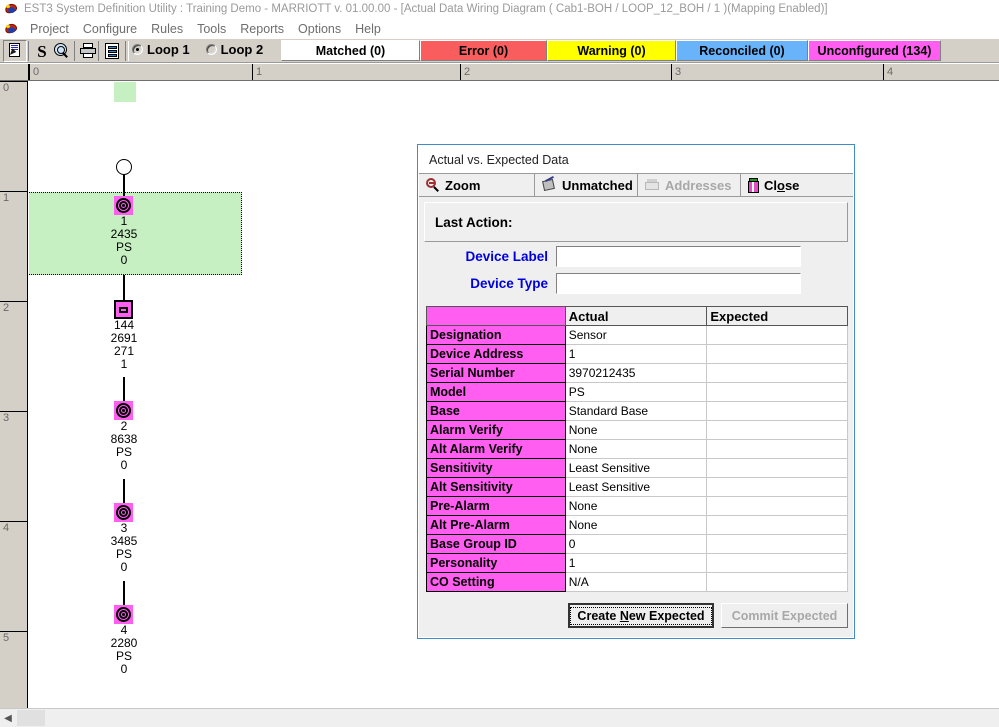  Describe the element at coordinates (124, 649) in the screenshot. I see `diagram-node-label-5: 4 2280 PS 0` at that location.